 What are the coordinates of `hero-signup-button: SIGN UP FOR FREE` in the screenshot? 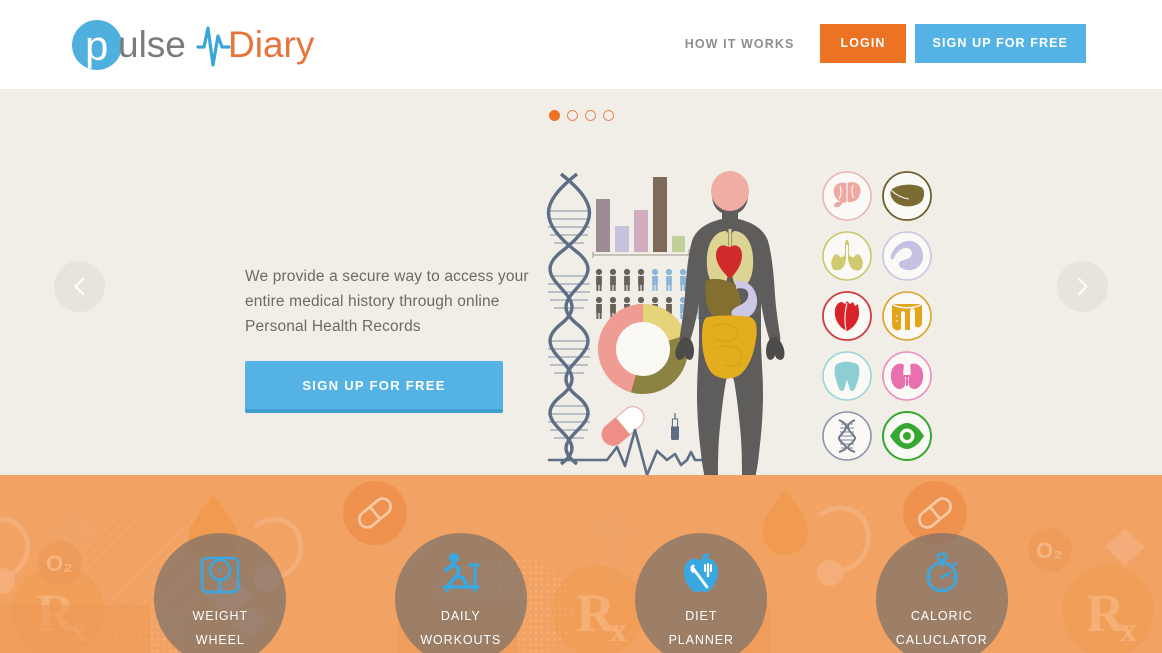 It's located at (374, 387).